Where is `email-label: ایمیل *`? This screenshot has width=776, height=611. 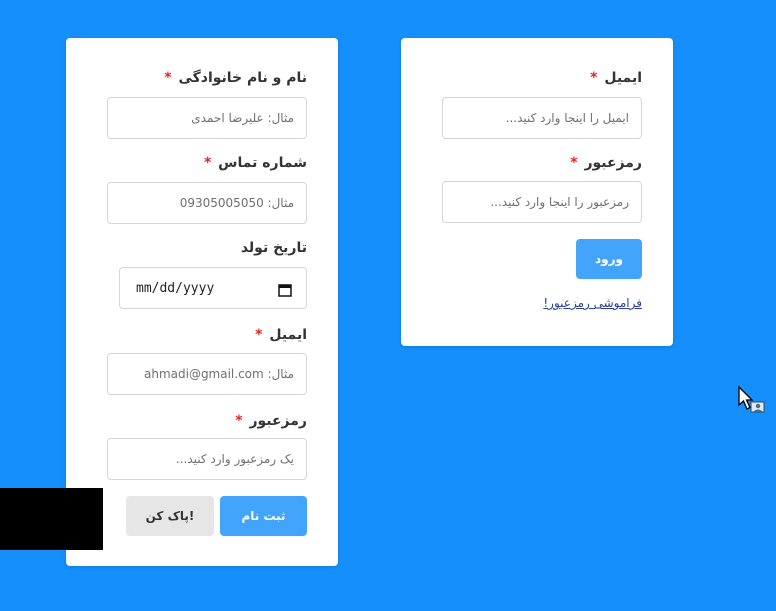 email-label: ایمیل * is located at coordinates (281, 335).